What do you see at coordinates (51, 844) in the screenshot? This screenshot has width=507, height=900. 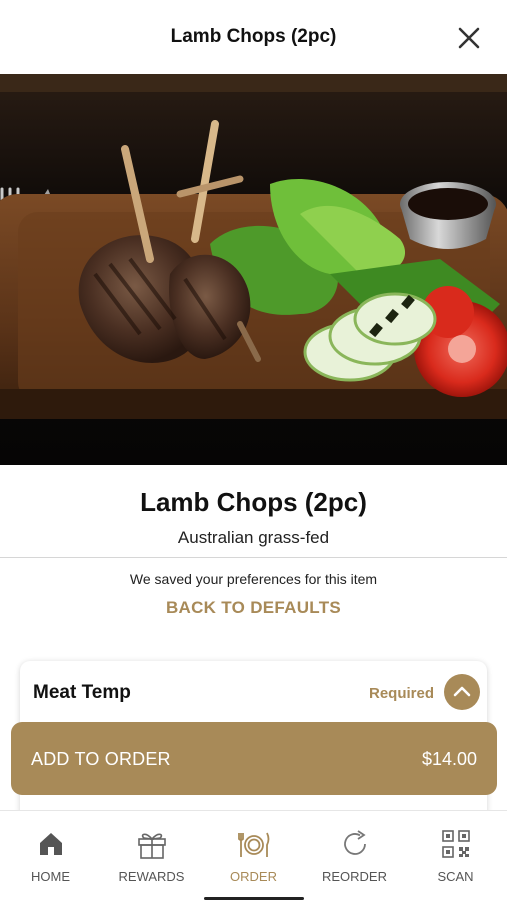 I see `home-icon` at bounding box center [51, 844].